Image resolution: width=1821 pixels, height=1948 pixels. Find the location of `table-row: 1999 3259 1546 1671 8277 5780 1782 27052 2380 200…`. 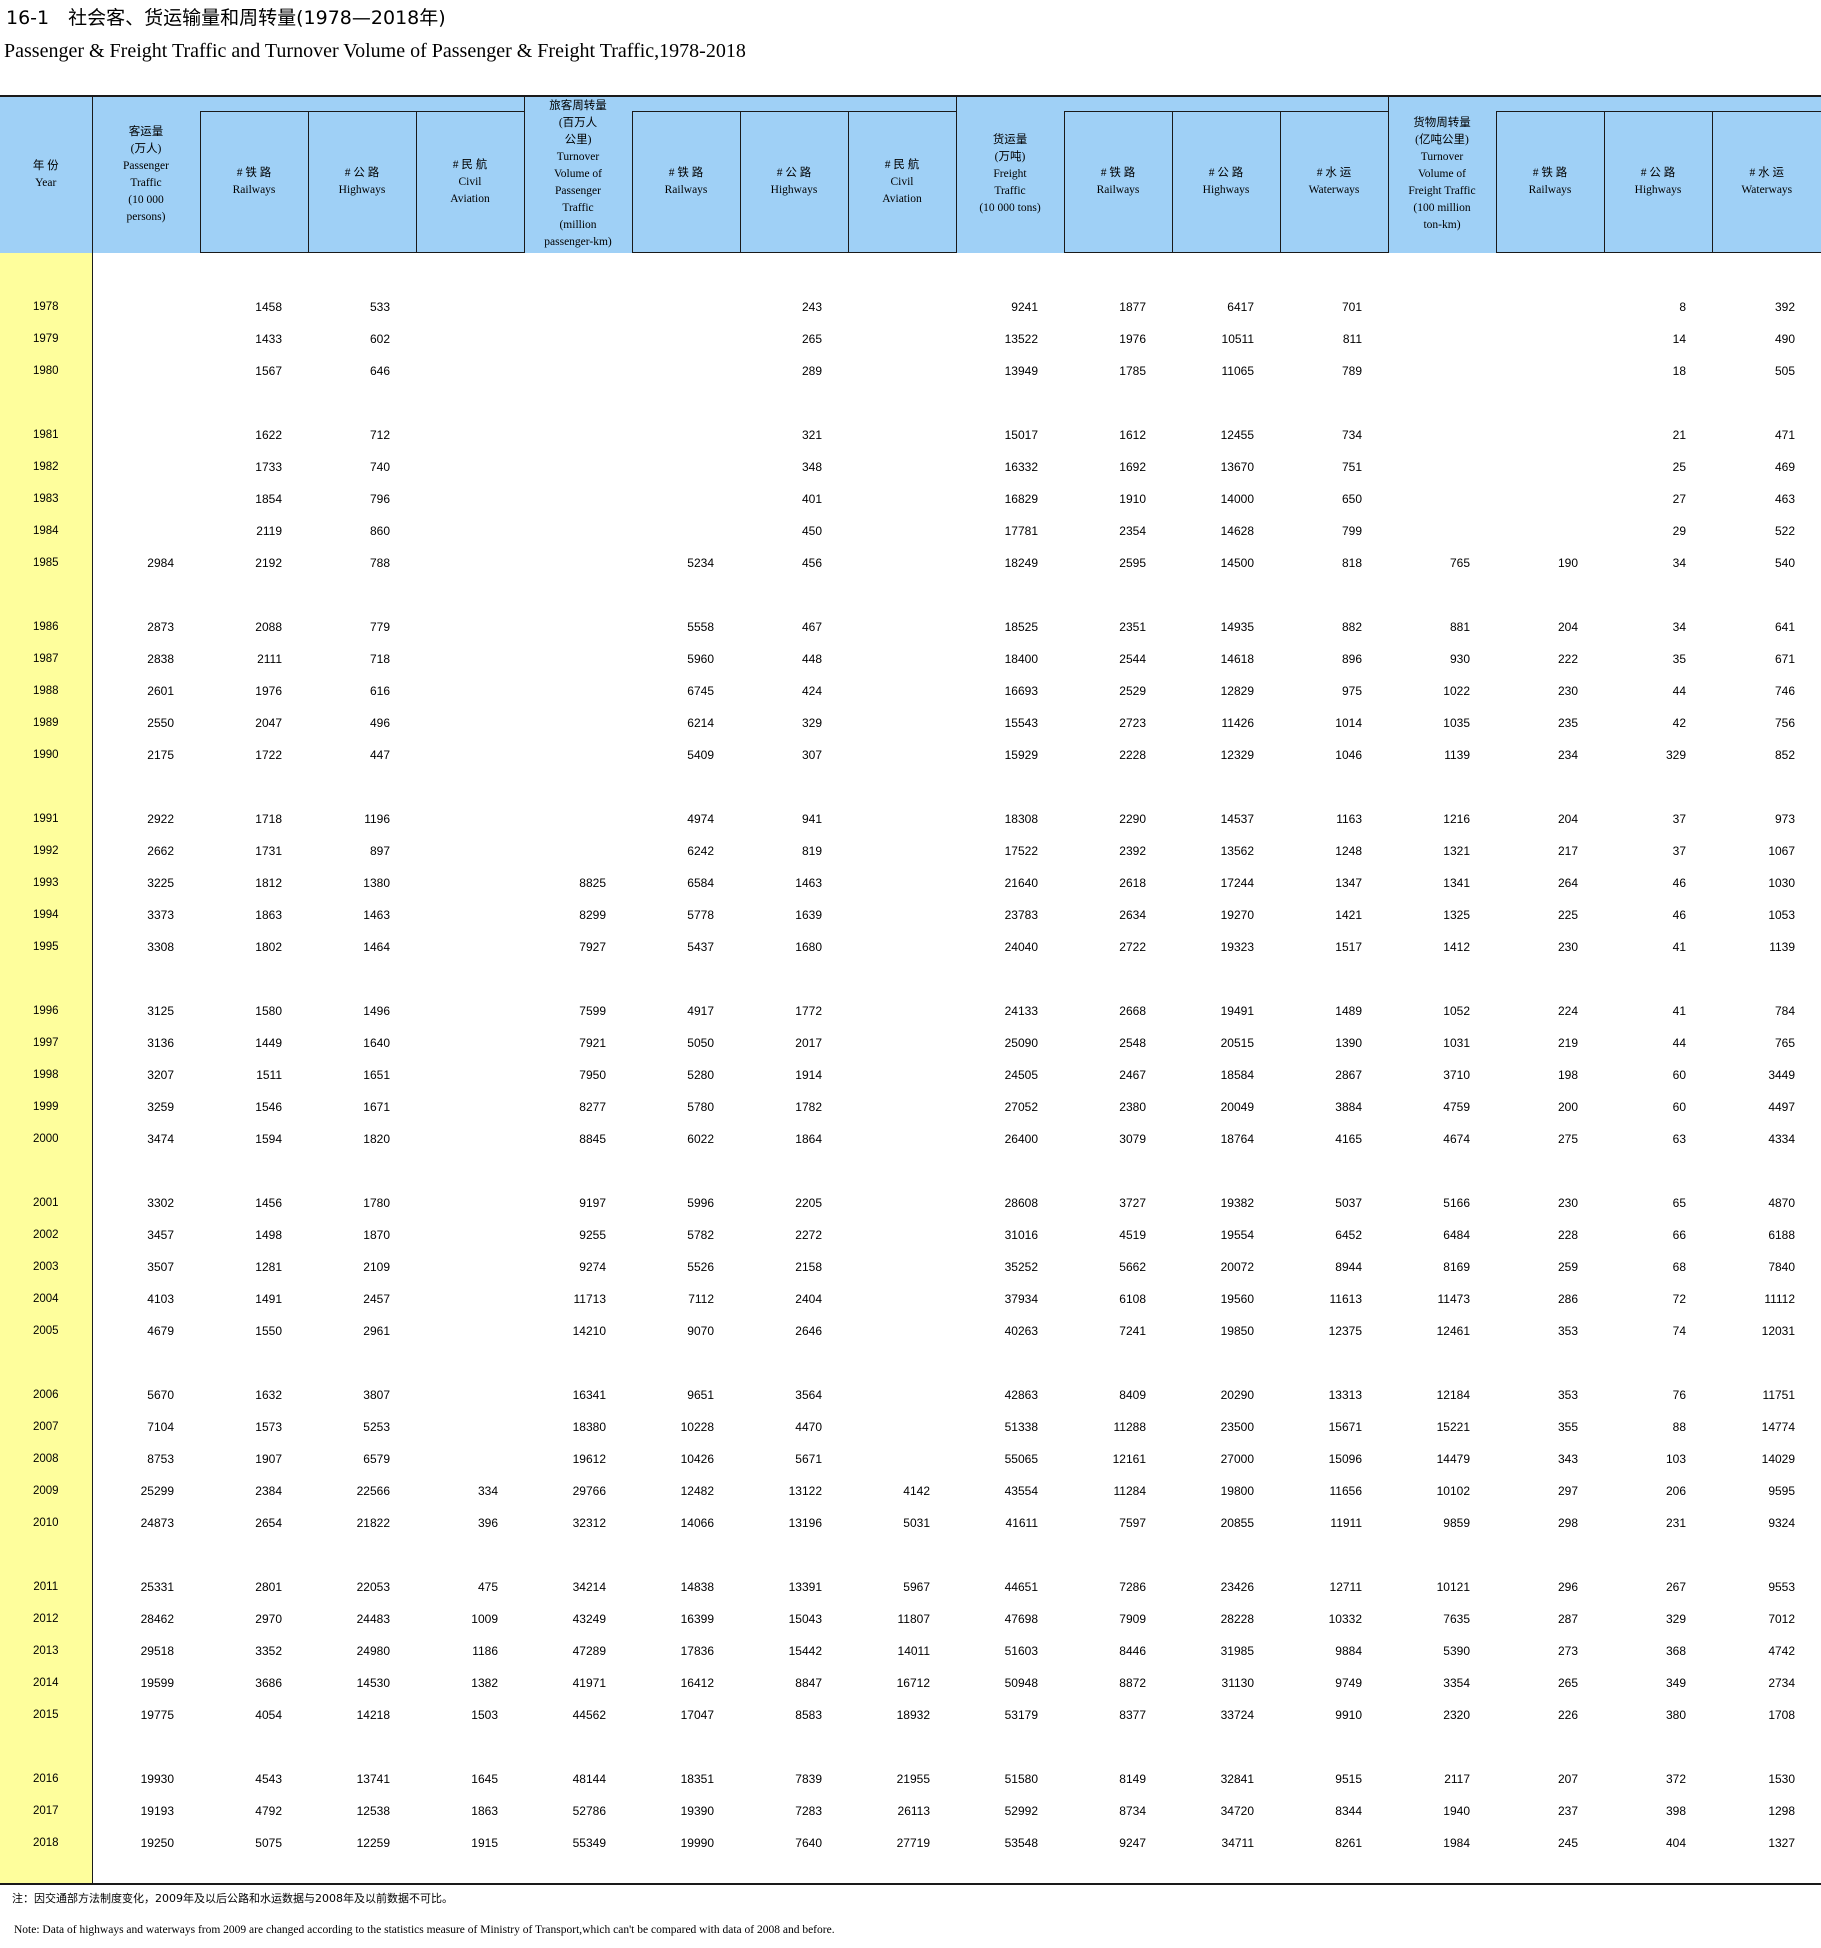

table-row: 1999 3259 1546 1671 8277 5780 1782 27052 2380 200… is located at coordinates (910, 1107).